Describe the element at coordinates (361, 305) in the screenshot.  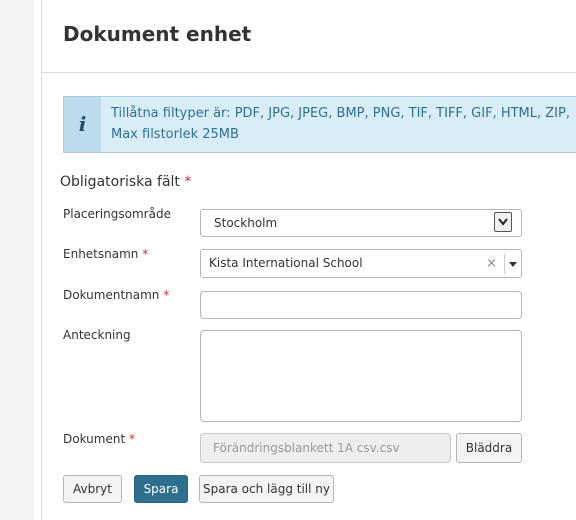
I see `docname-input` at that location.